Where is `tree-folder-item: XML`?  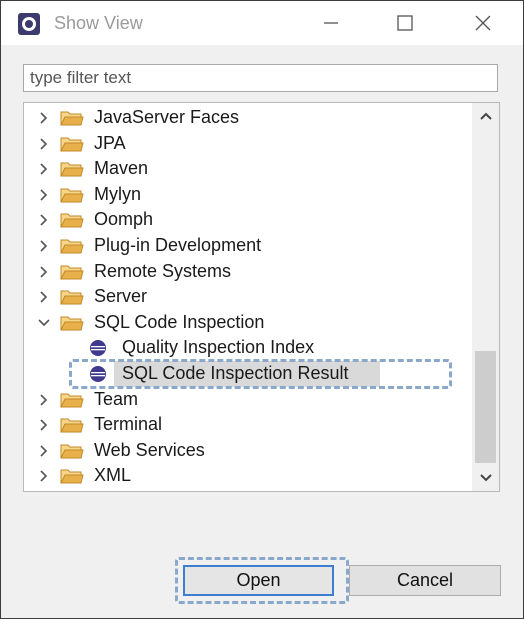 tree-folder-item: XML is located at coordinates (249, 476).